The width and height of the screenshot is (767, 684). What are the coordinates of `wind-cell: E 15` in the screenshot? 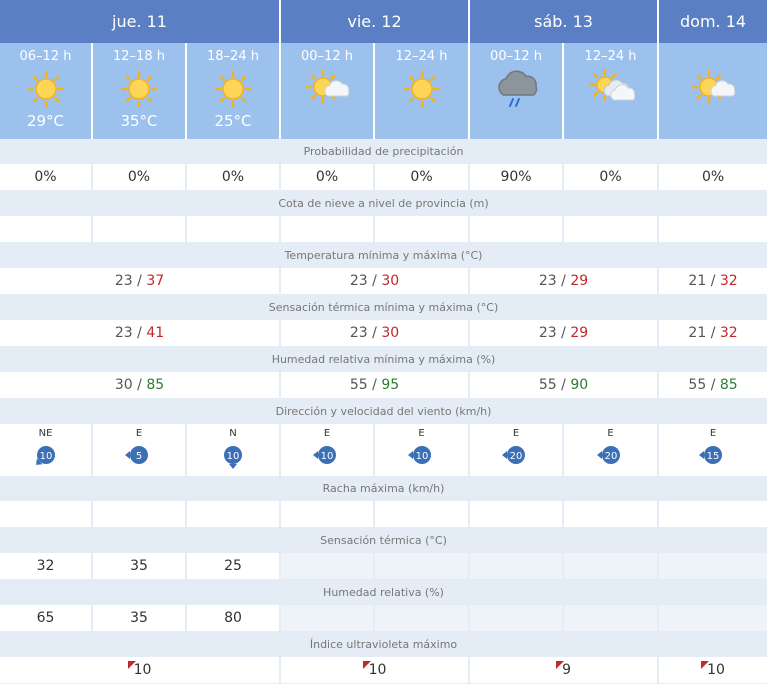 It's located at (713, 450).